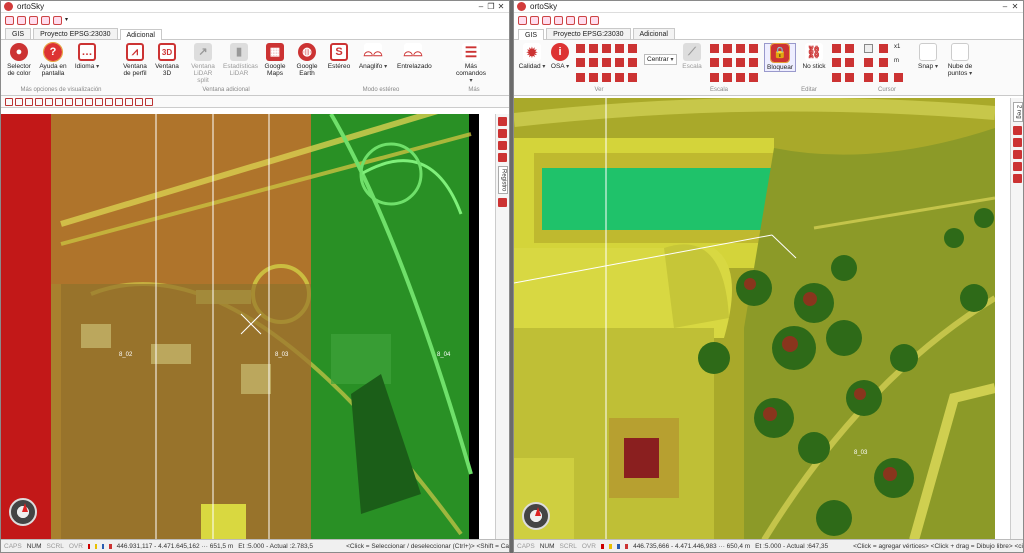 This screenshot has width=1024, height=553. Describe the element at coordinates (580, 48) in the screenshot. I see `zoom-in-icon` at that location.